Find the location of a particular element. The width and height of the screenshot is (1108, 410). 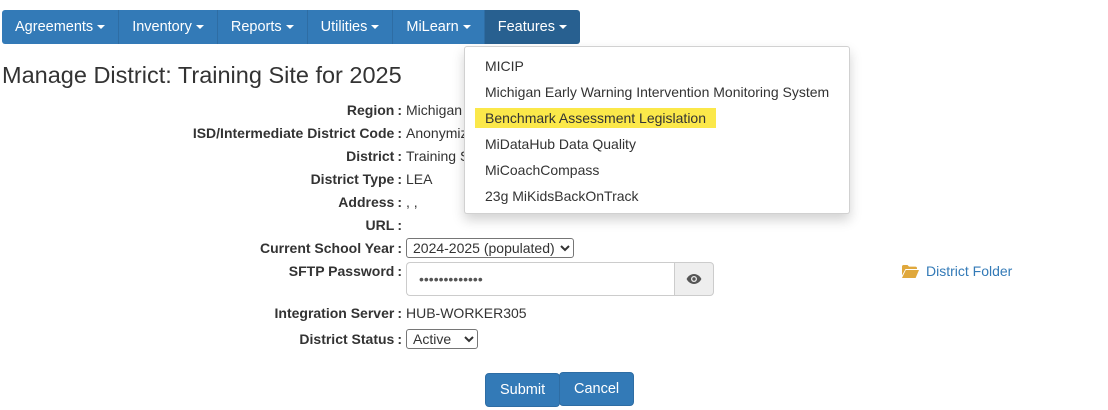

district-type-label: District Type is located at coordinates (352, 179).